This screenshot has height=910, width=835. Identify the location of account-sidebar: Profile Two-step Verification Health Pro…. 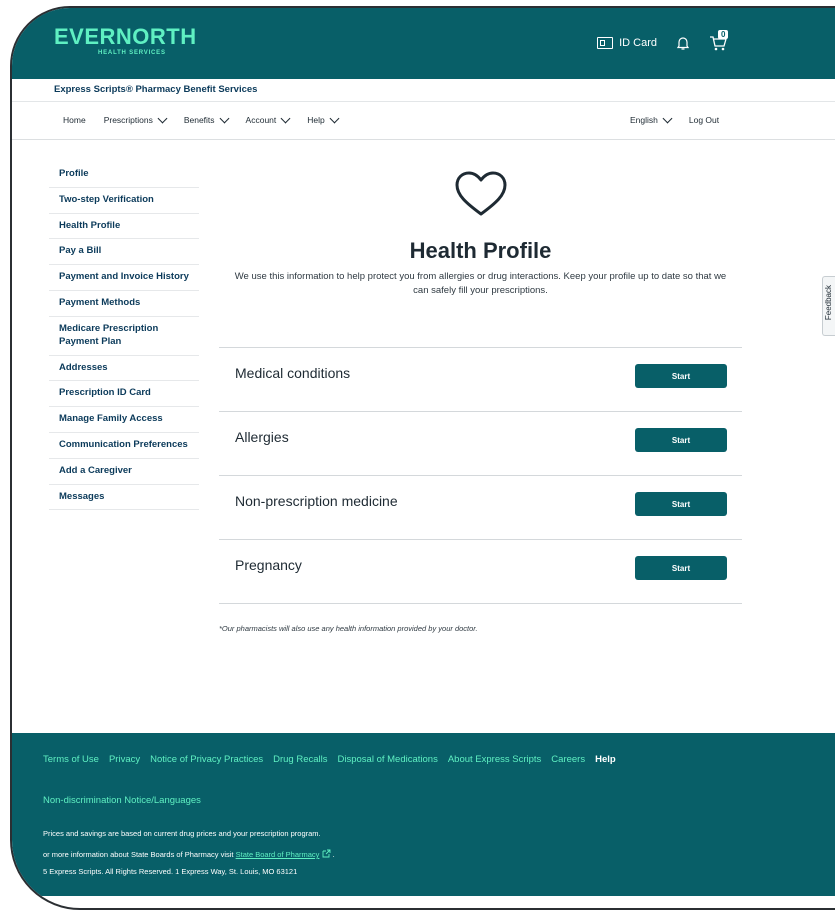
(124, 336).